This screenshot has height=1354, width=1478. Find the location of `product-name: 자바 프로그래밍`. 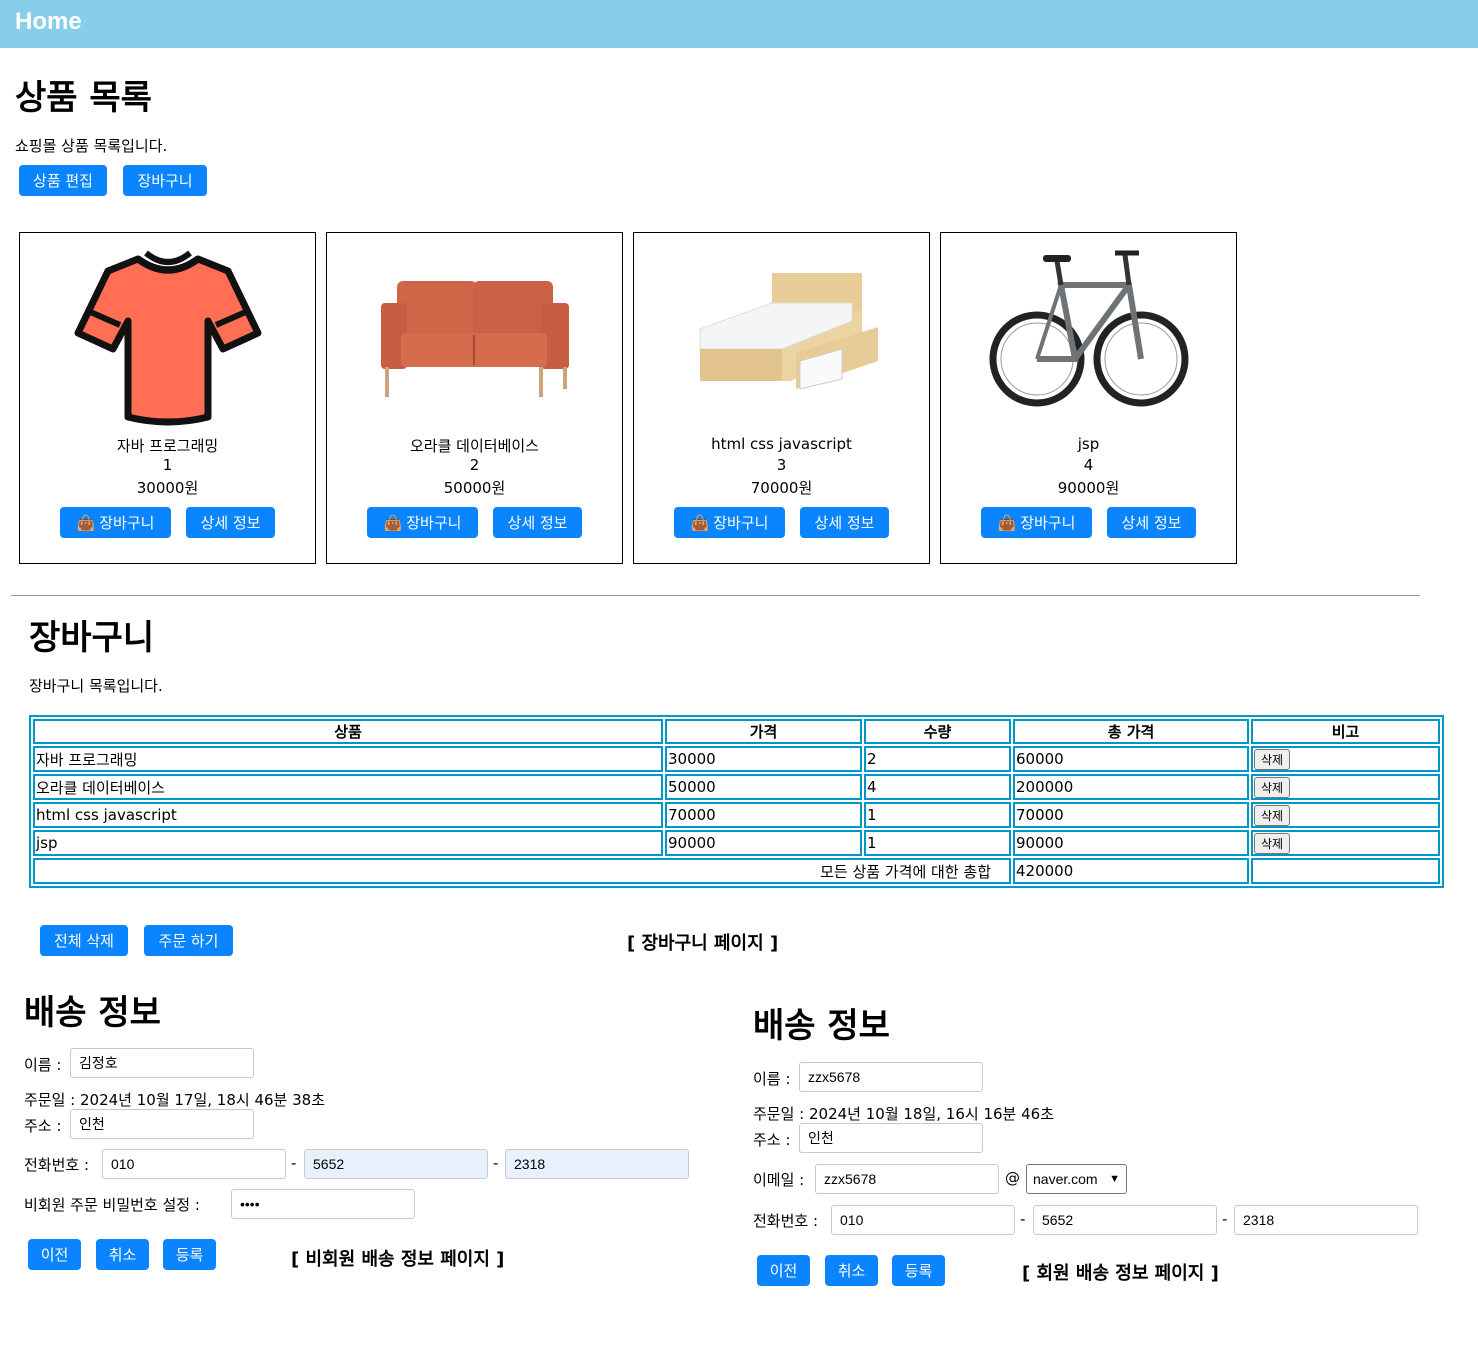

product-name: 자바 프로그래밍 is located at coordinates (167, 446).